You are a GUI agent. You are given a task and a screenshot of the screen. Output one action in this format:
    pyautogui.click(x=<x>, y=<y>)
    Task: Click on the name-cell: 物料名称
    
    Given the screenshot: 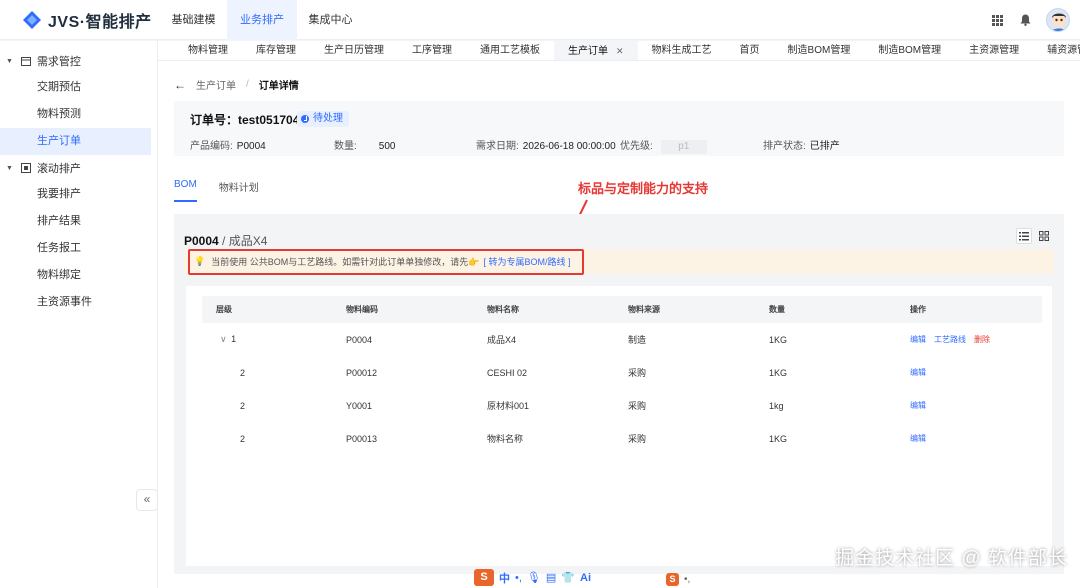 What is the action you would take?
    pyautogui.click(x=505, y=439)
    